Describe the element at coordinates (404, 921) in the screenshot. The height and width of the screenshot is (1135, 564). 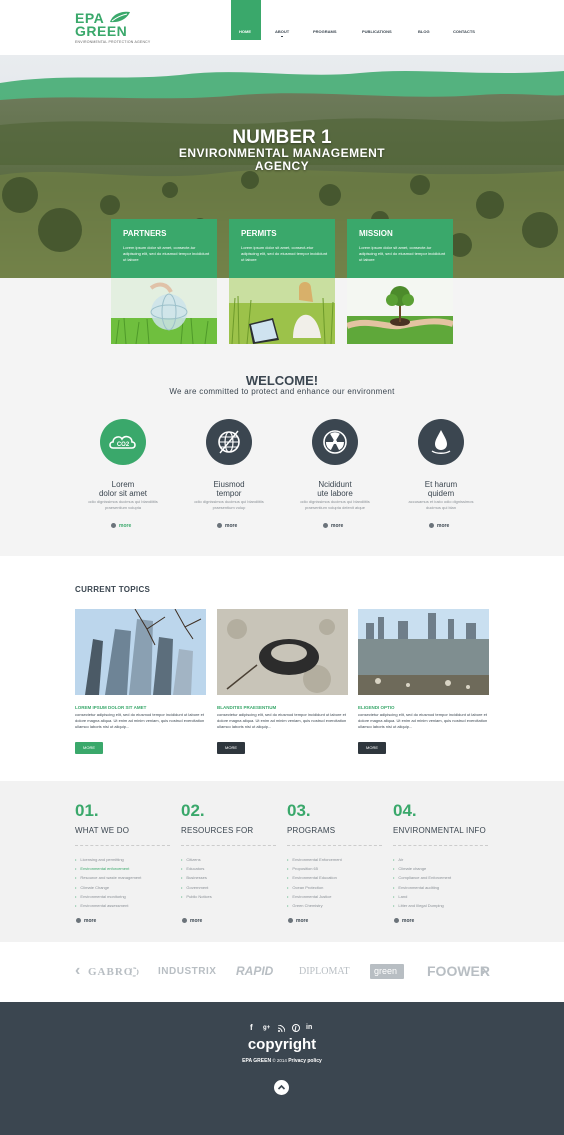
I see `category-more-link-4: more` at that location.